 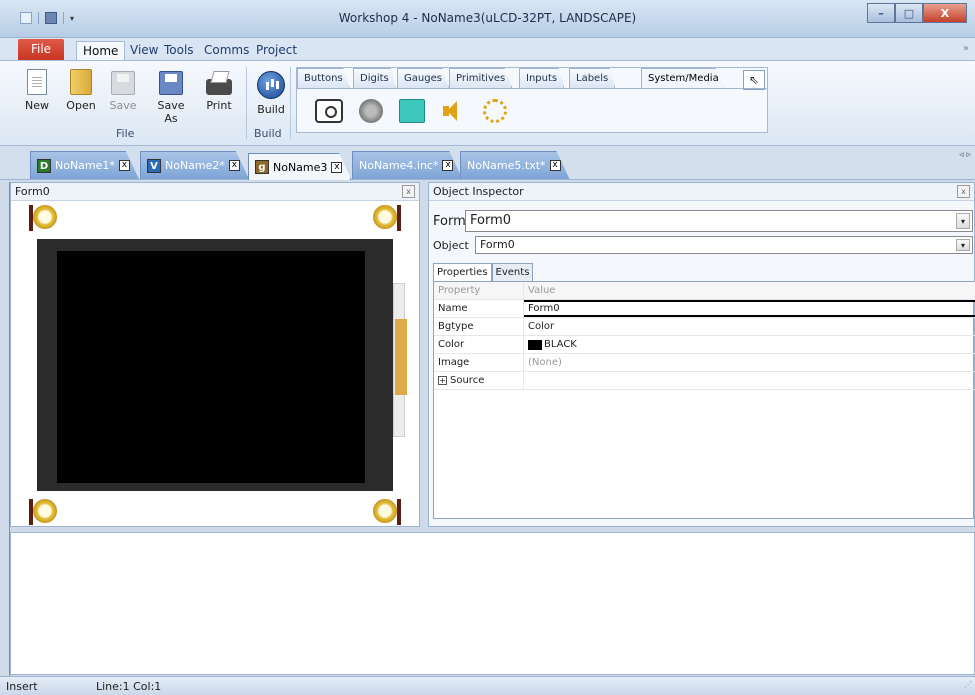 I want to click on property-value: Color, so click(x=541, y=326).